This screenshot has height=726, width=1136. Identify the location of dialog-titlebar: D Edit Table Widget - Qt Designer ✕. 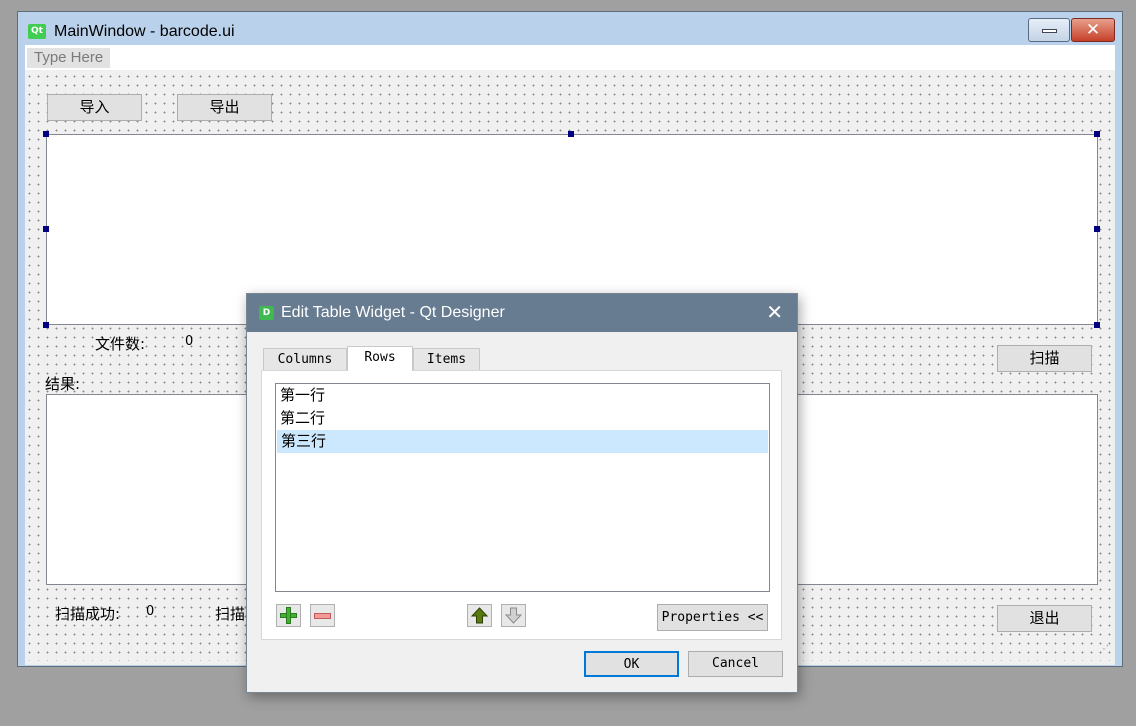
(522, 313).